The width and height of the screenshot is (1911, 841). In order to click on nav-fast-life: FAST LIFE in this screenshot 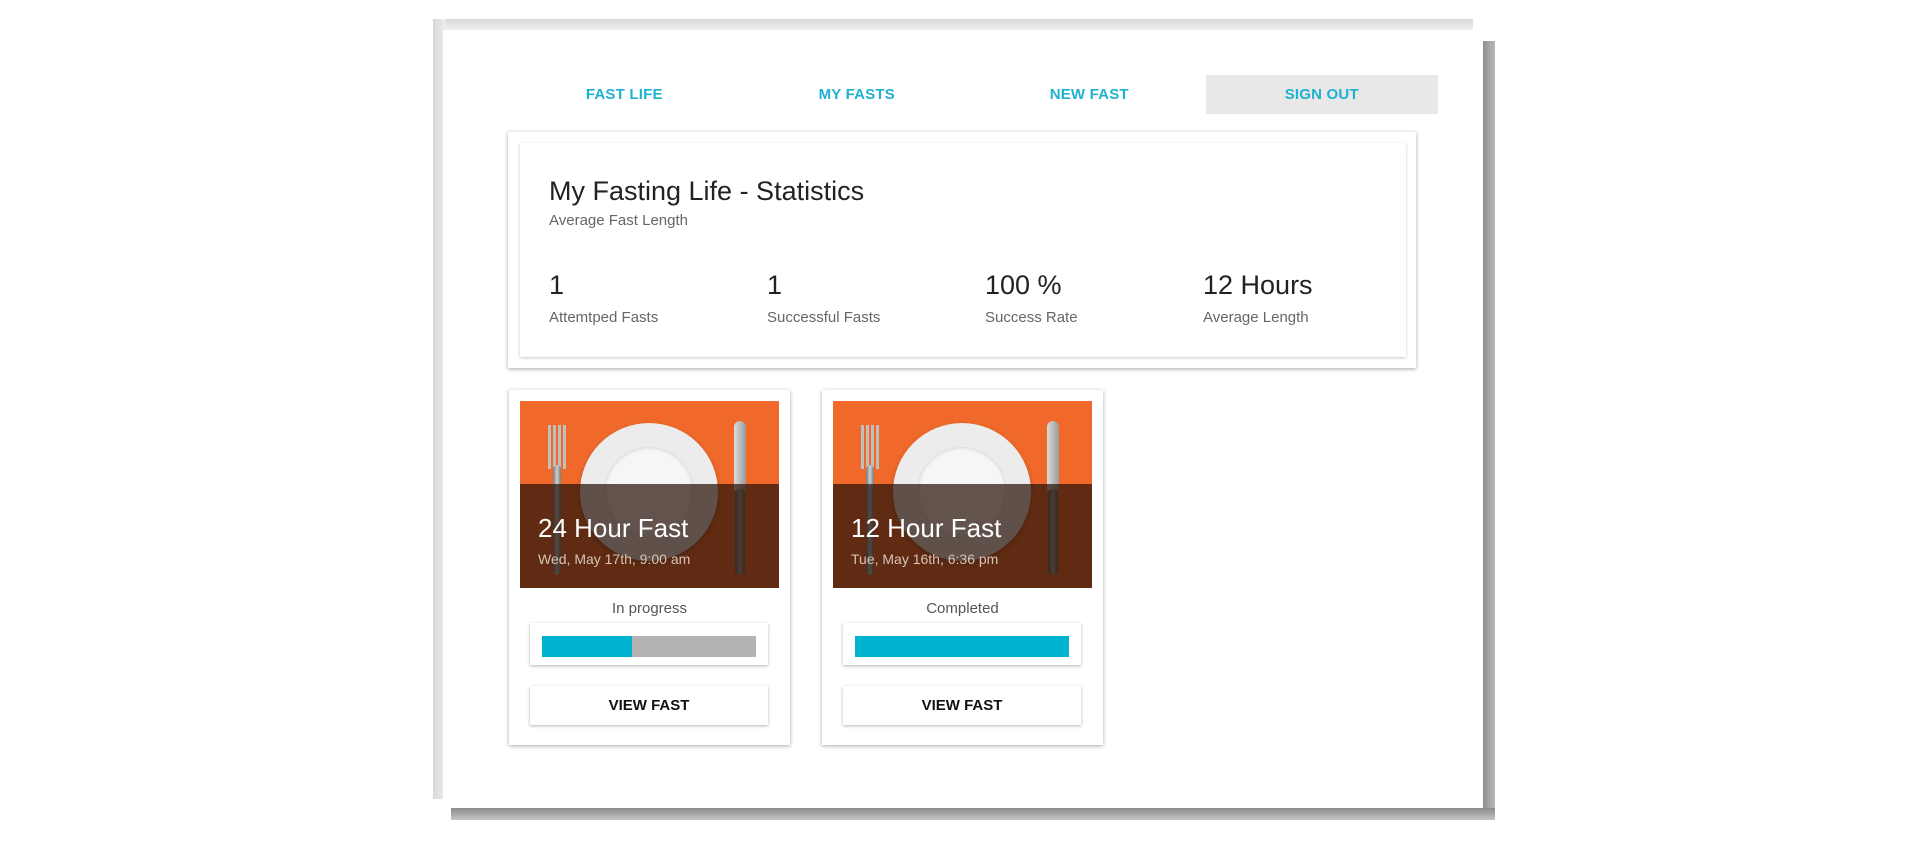, I will do `click(624, 94)`.